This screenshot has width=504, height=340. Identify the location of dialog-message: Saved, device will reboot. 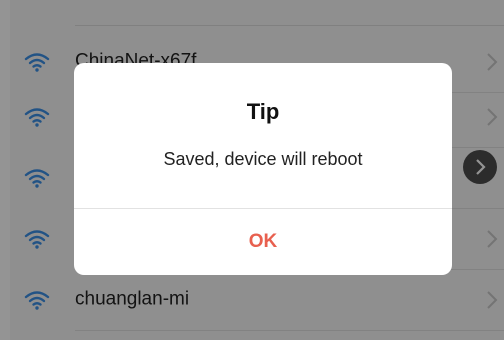
(263, 159).